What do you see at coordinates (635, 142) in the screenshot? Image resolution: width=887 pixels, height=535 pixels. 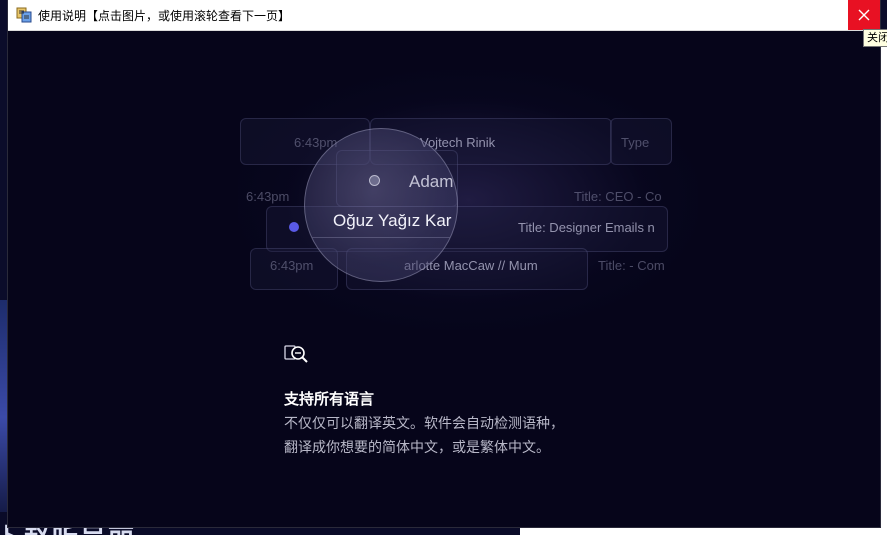 I see `row-title: Type` at bounding box center [635, 142].